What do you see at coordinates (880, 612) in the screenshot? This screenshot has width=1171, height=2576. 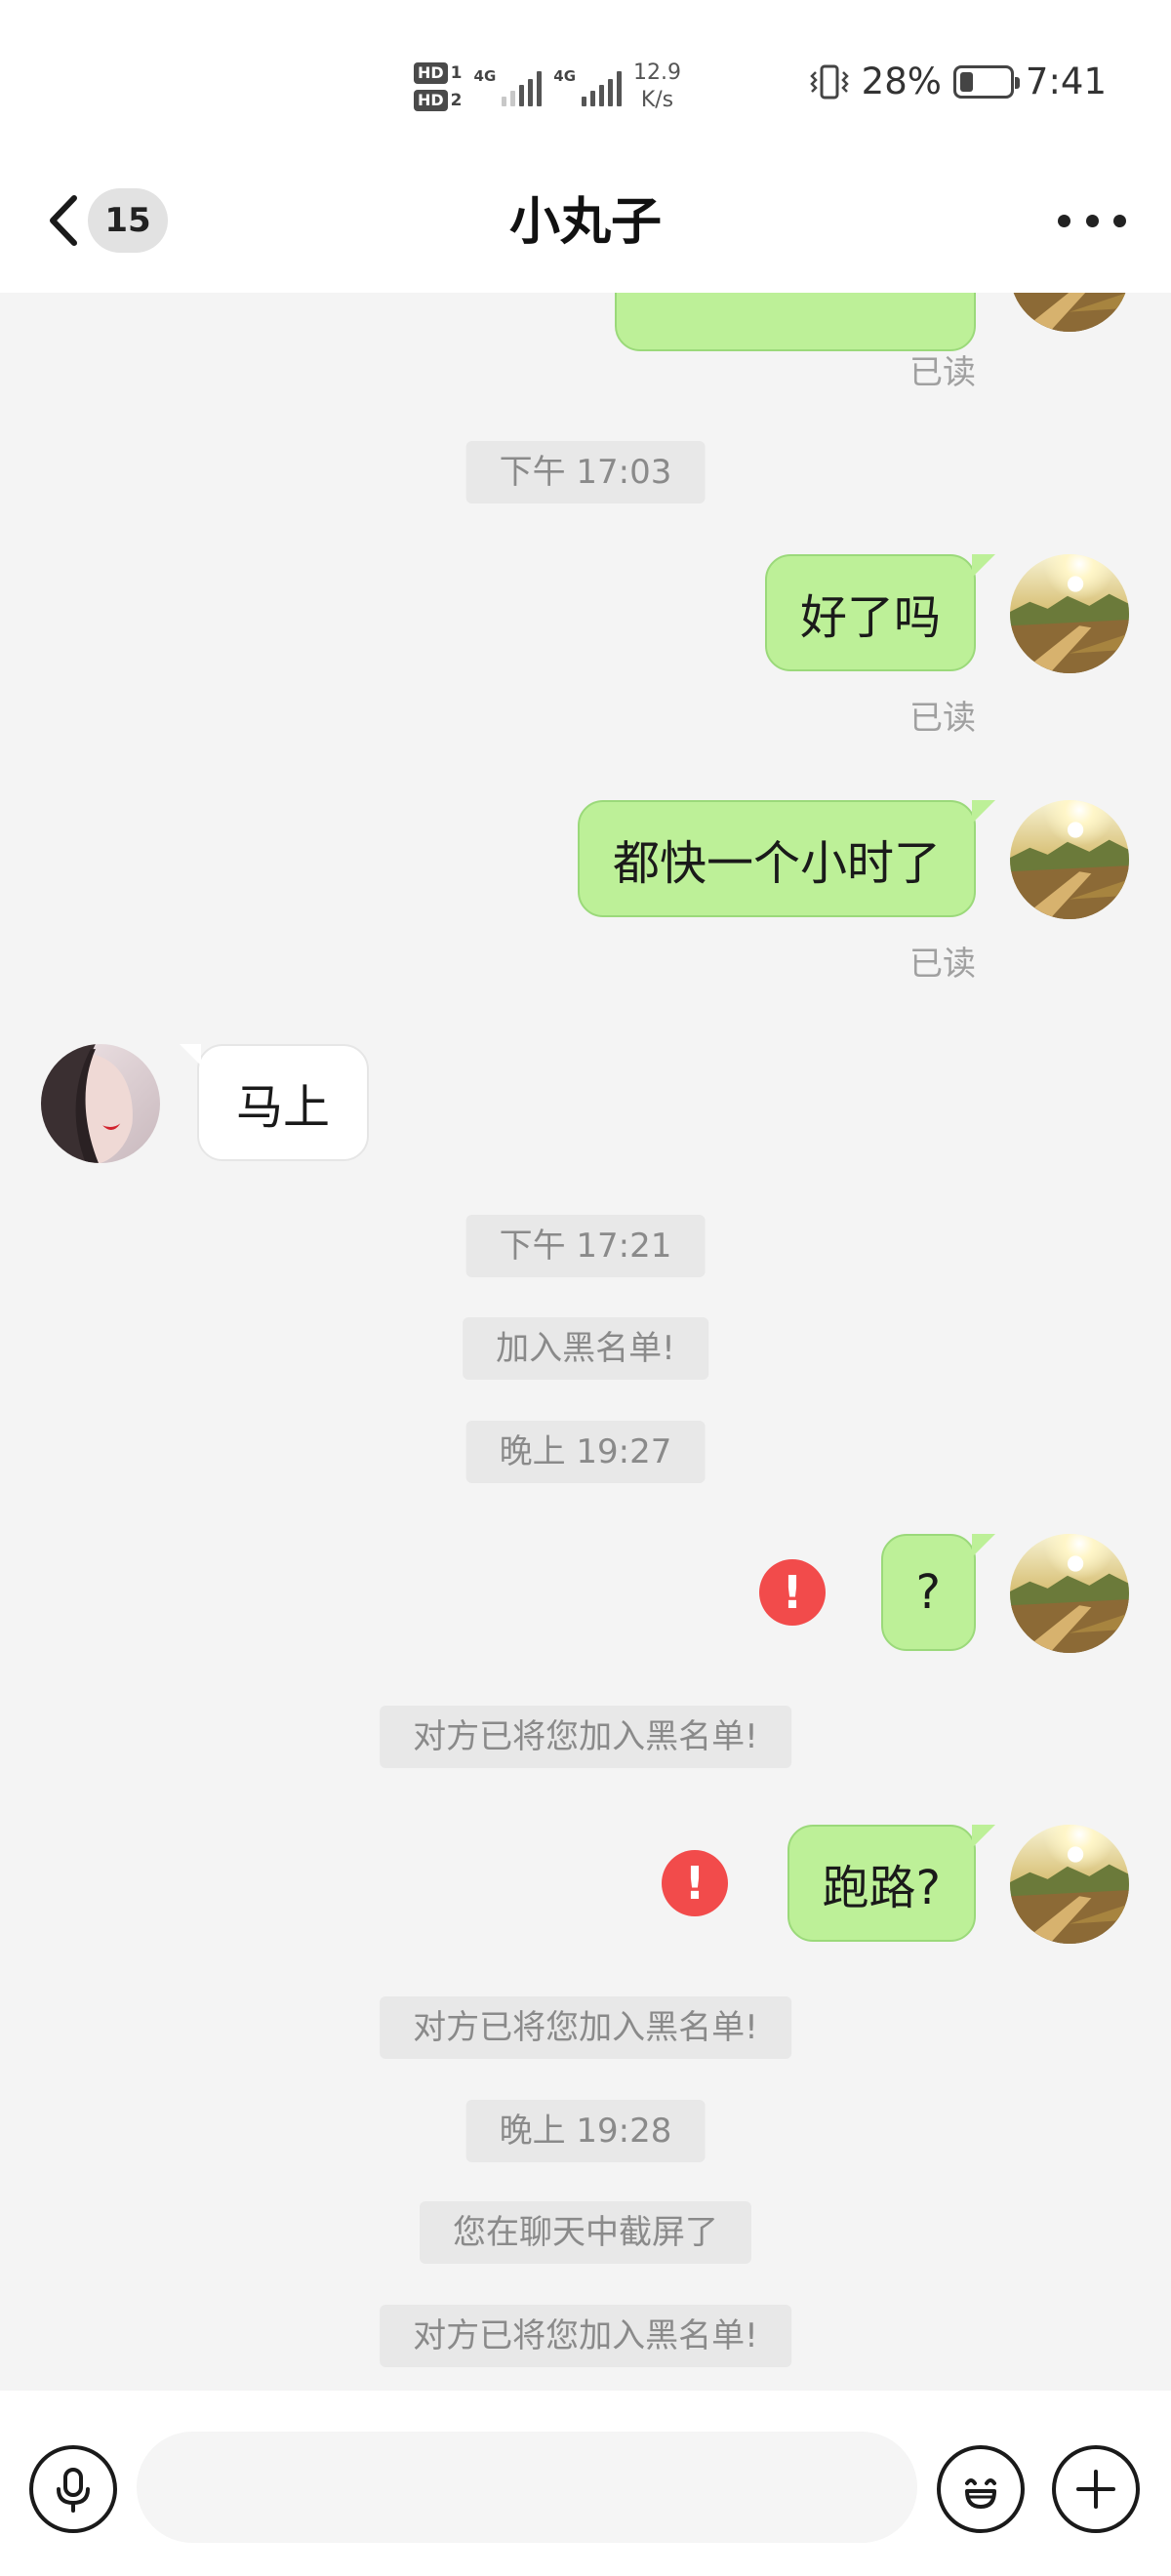 I see `message-bubble-out: 好了吗` at bounding box center [880, 612].